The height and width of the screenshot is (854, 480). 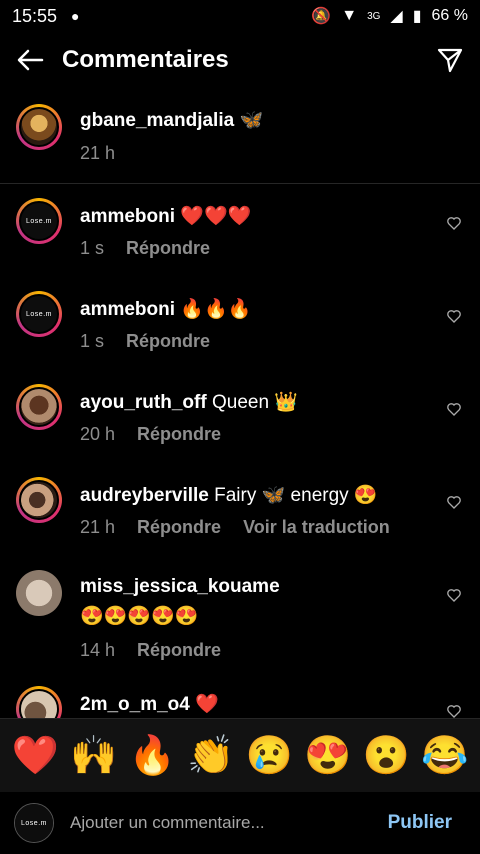 I want to click on comment-text: Fairy 🦋 energy 😍, so click(x=296, y=495).